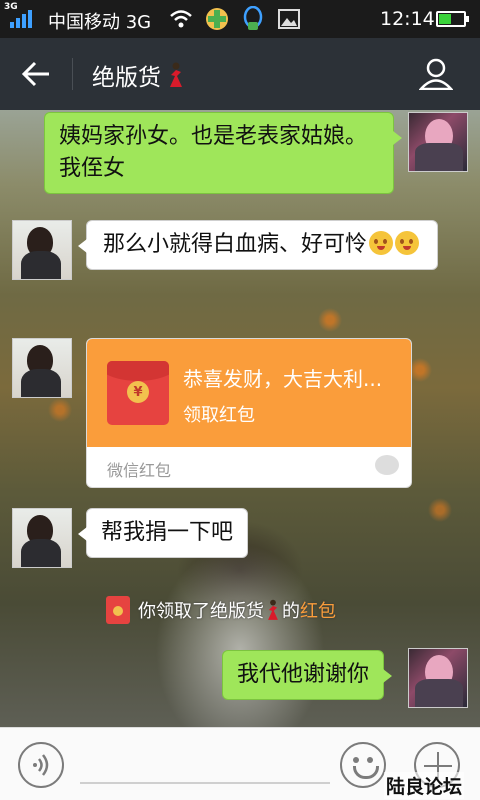  I want to click on title-bar: 绝版货, so click(240, 74).